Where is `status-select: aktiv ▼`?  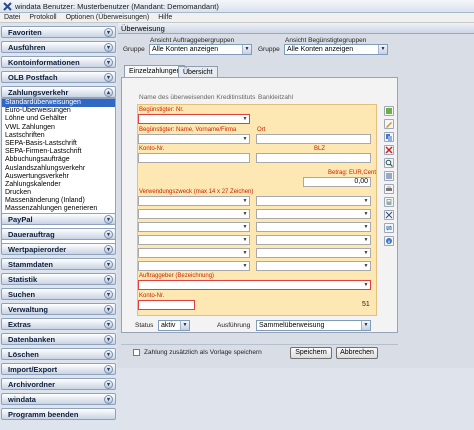
status-select: aktiv ▼ is located at coordinates (174, 325).